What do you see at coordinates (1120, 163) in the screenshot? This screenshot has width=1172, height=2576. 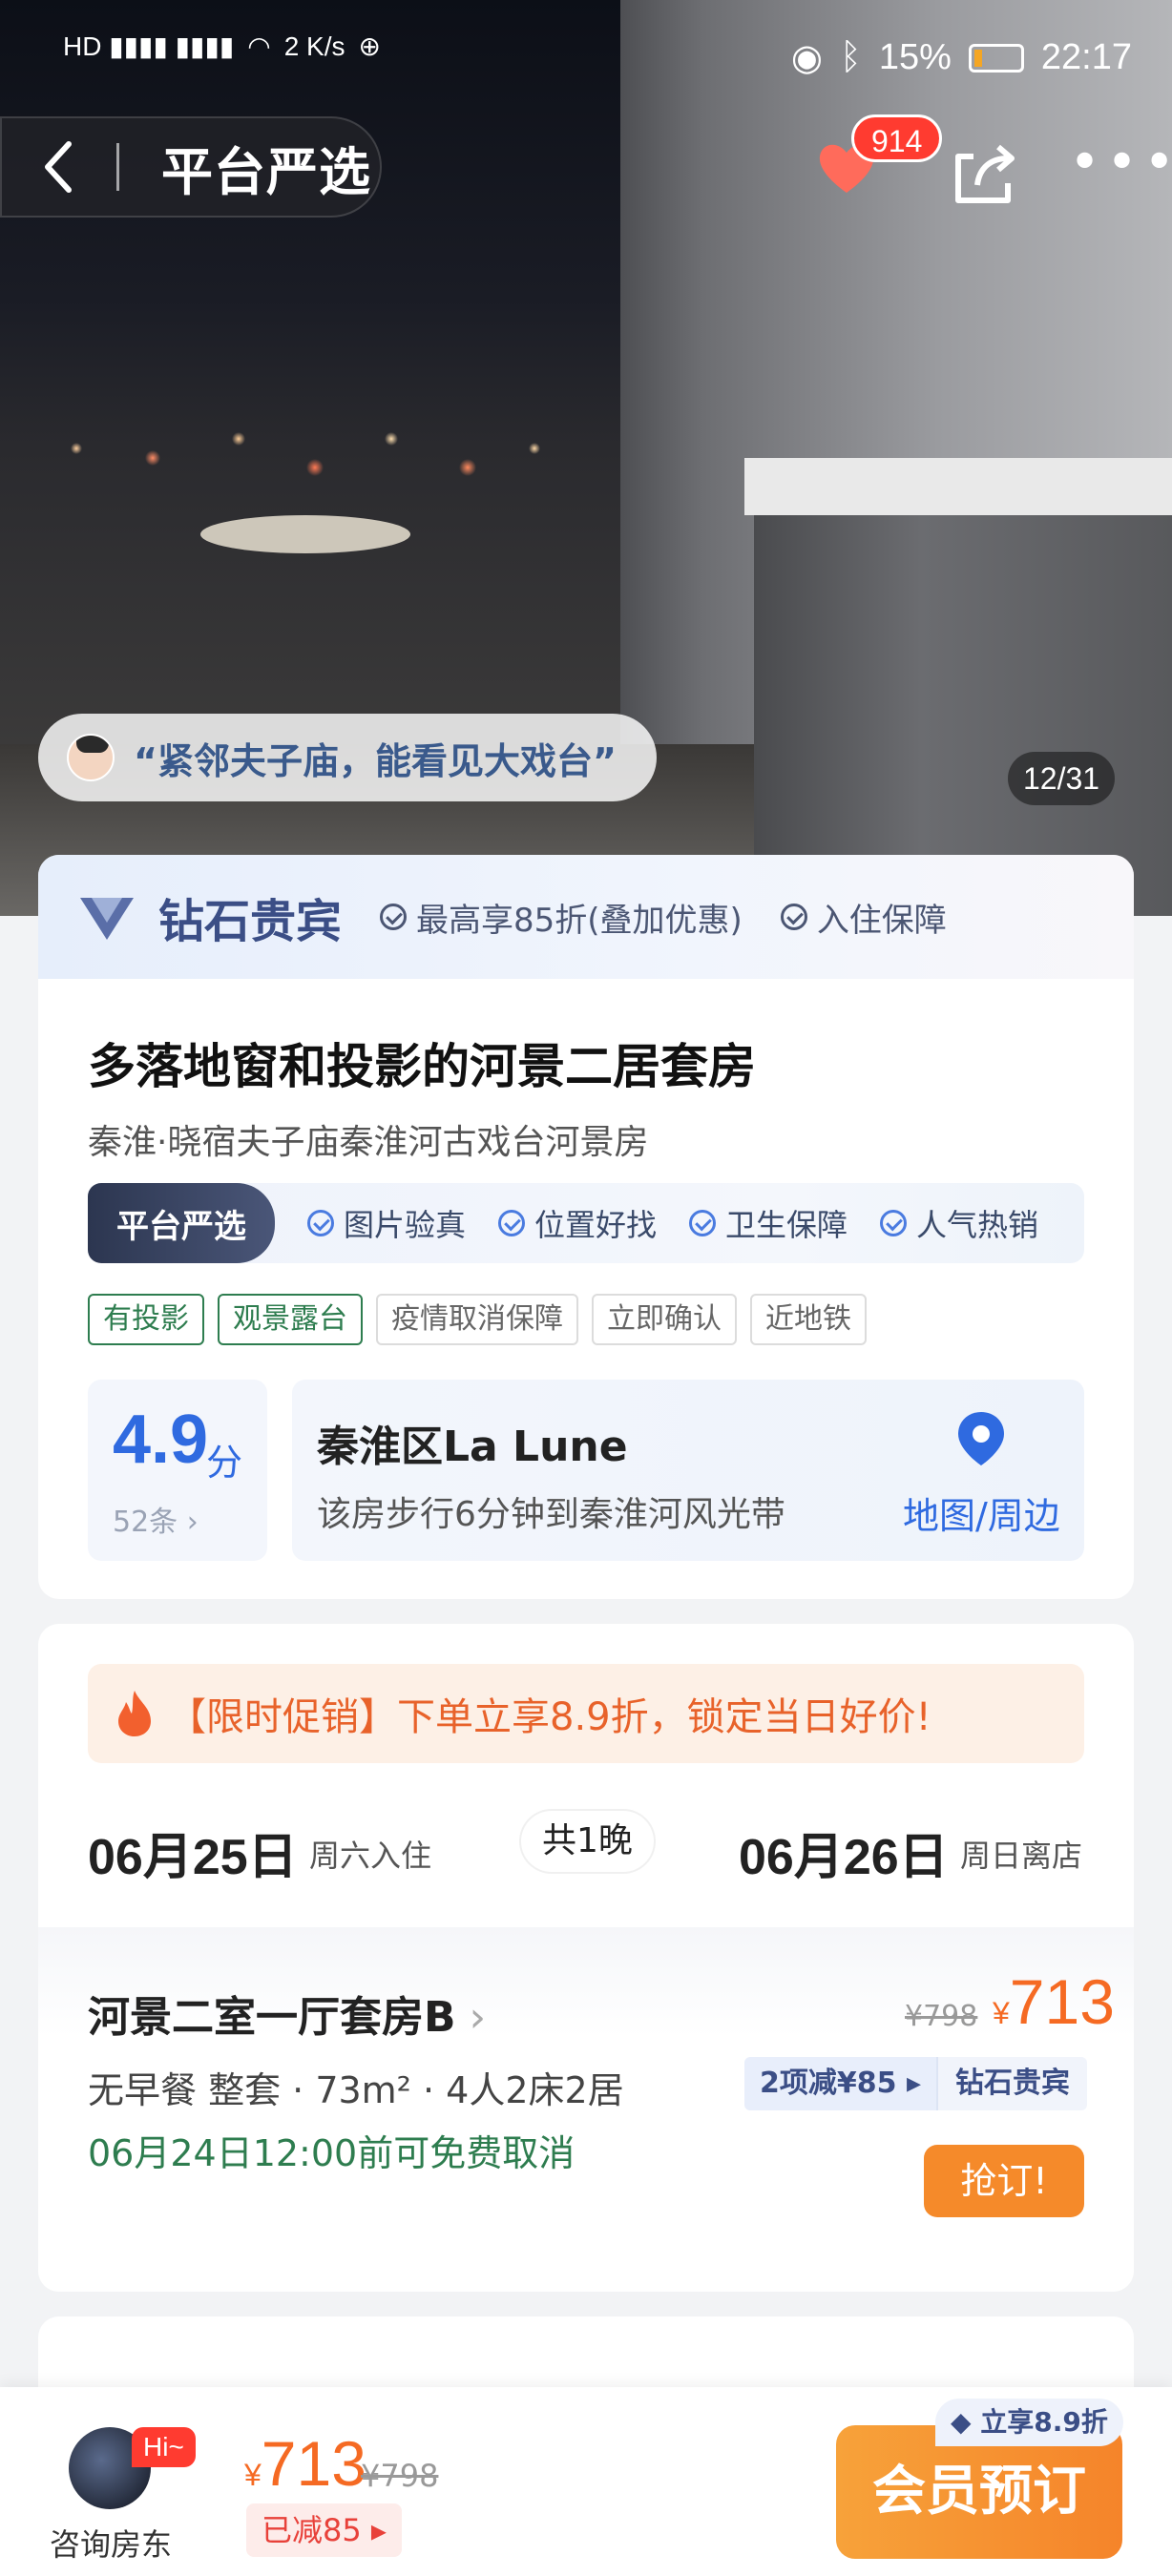 I see `more-options-icon: •••` at bounding box center [1120, 163].